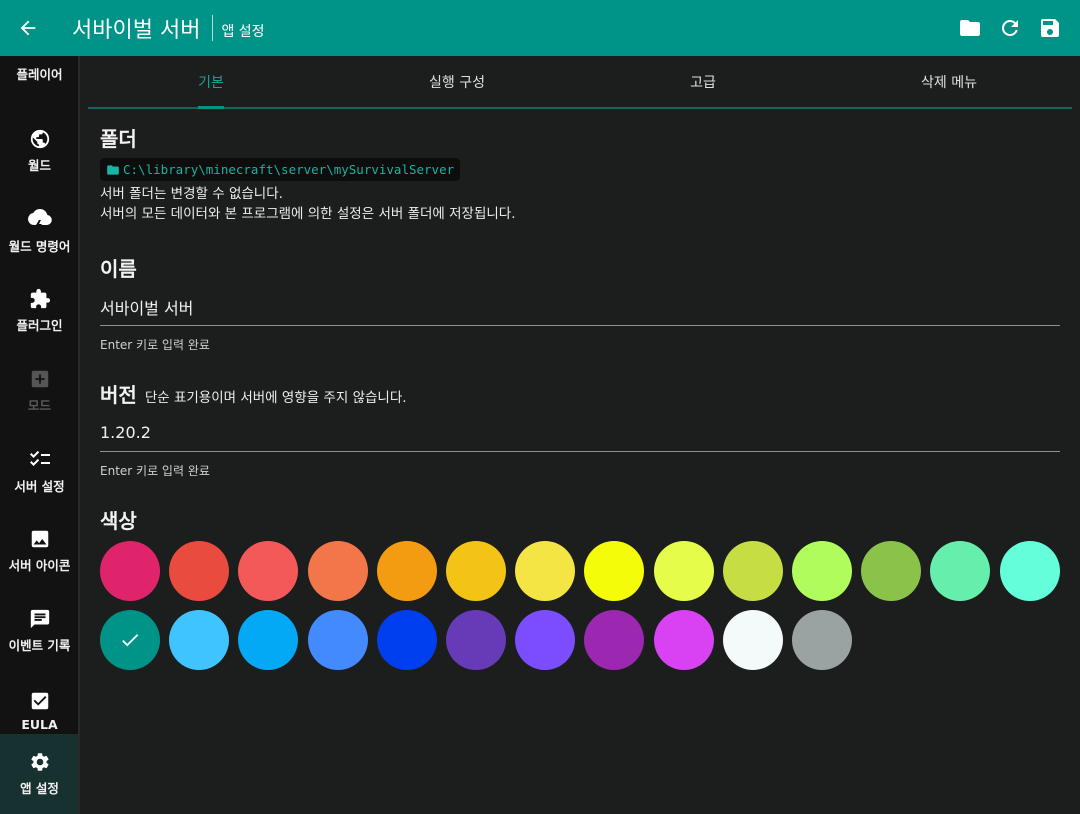 The width and height of the screenshot is (1080, 814). Describe the element at coordinates (39, 379) in the screenshot. I see `add-box-icon` at that location.